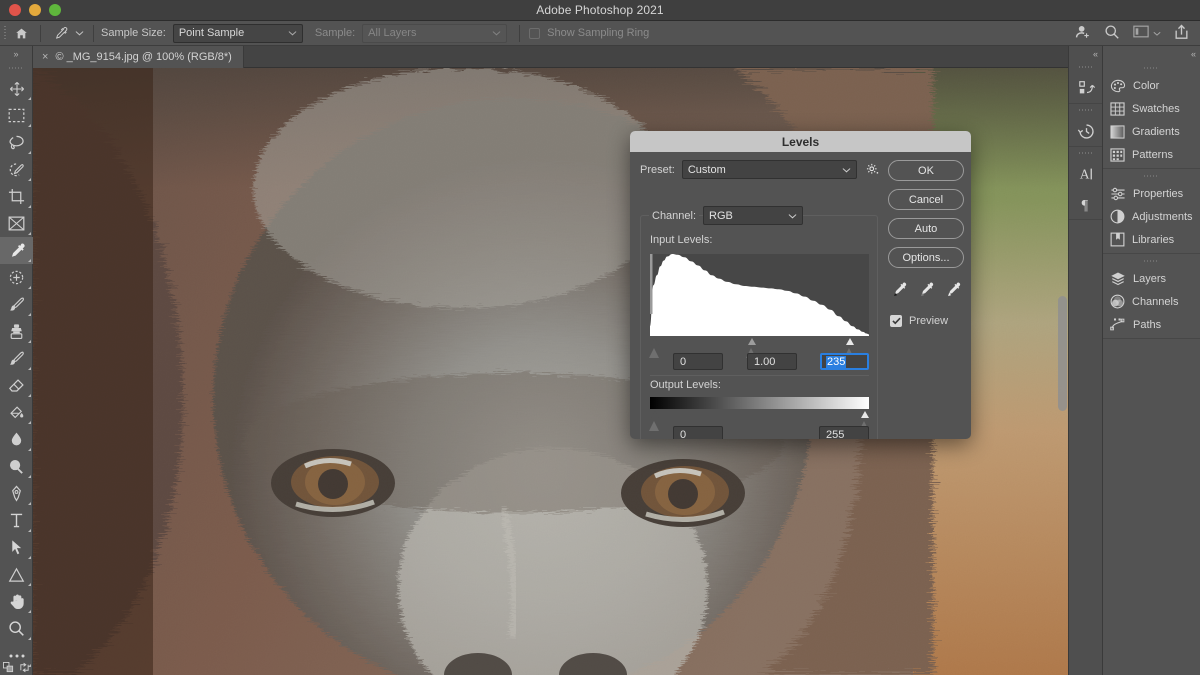 This screenshot has width=1200, height=675. What do you see at coordinates (873, 169) in the screenshot?
I see `gear-icon` at bounding box center [873, 169].